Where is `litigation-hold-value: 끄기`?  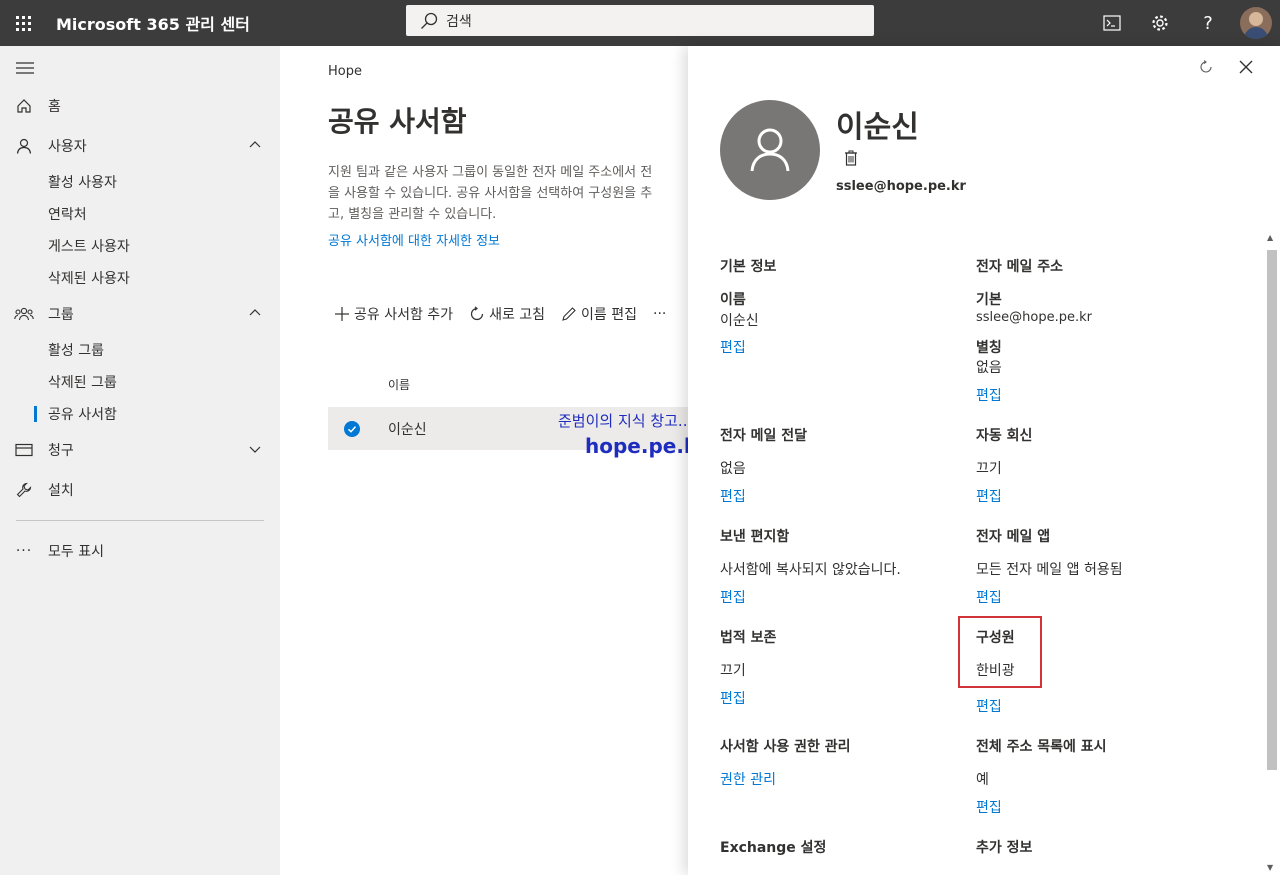
litigation-hold-value: 끄기 is located at coordinates (733, 671).